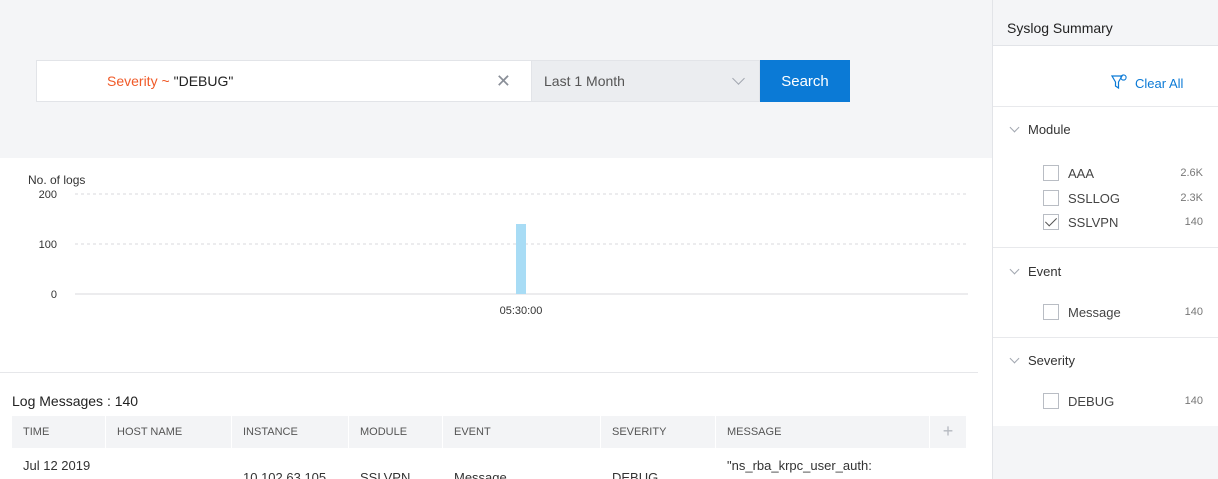  Describe the element at coordinates (1191, 173) in the screenshot. I see `facet-count: 2.6K` at that location.